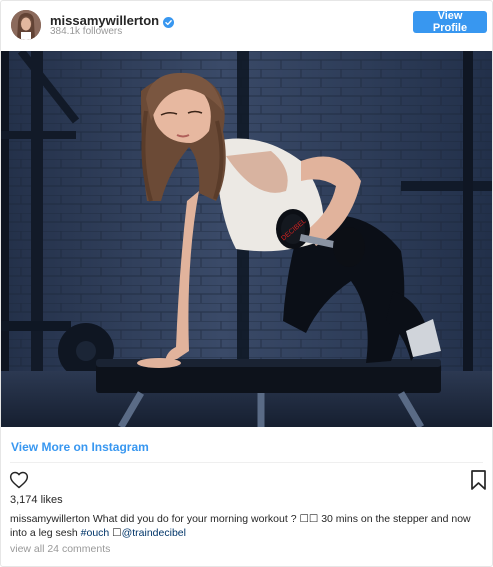 The width and height of the screenshot is (493, 567). I want to click on view-profile-button: View Profile, so click(450, 22).